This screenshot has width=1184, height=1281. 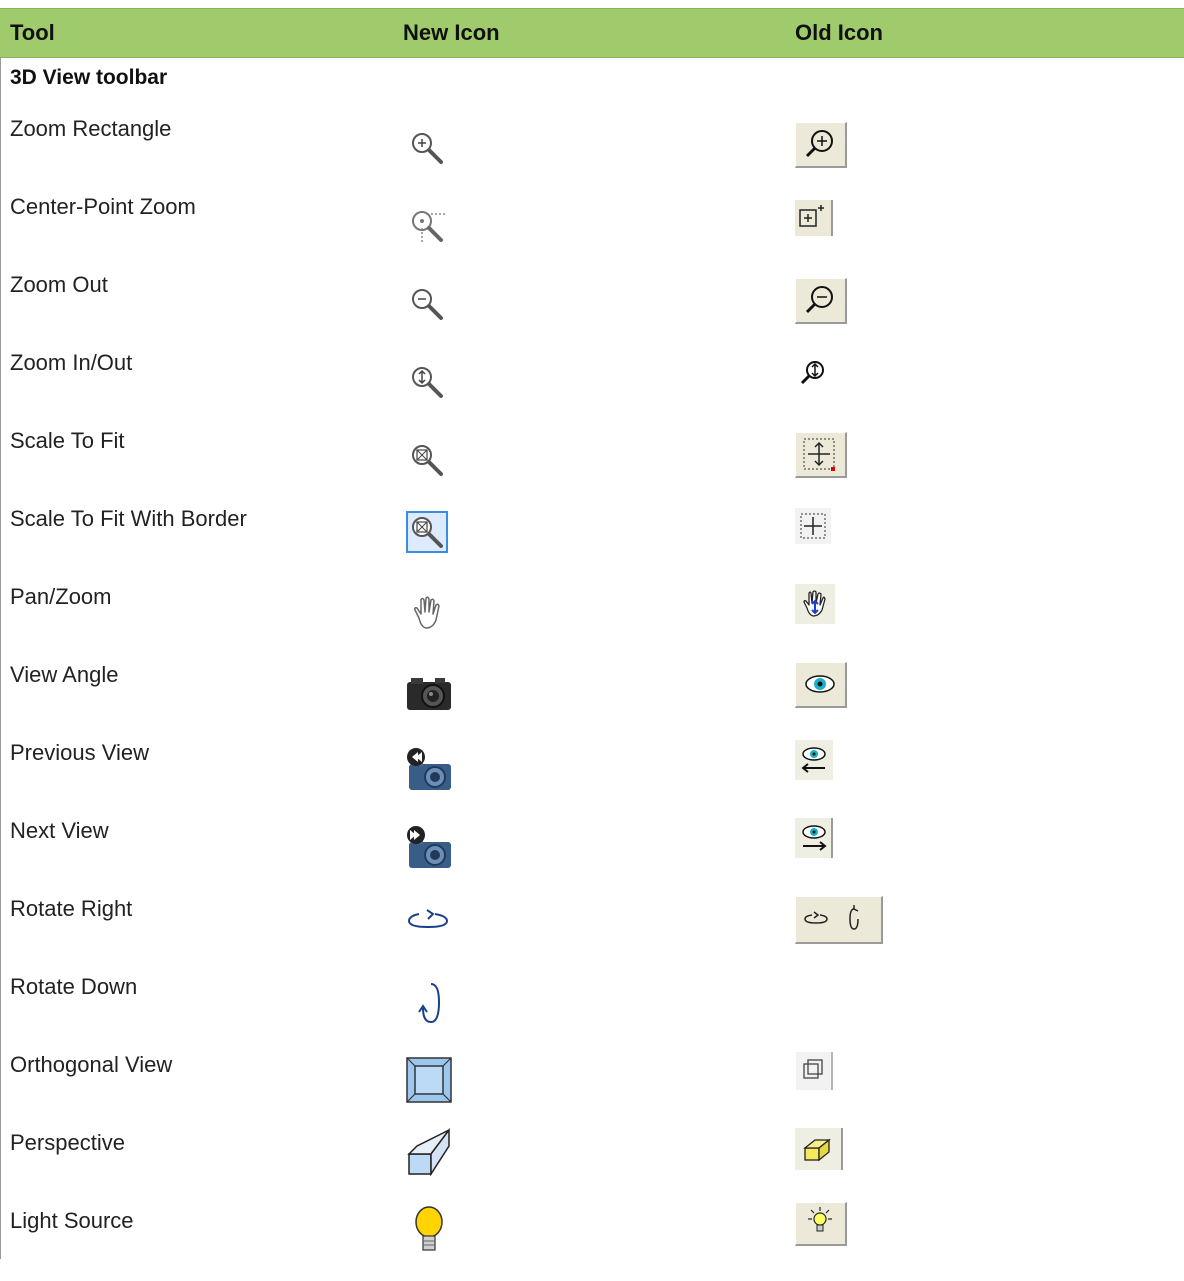 I want to click on header-new-icon: New Icon, so click(x=451, y=32).